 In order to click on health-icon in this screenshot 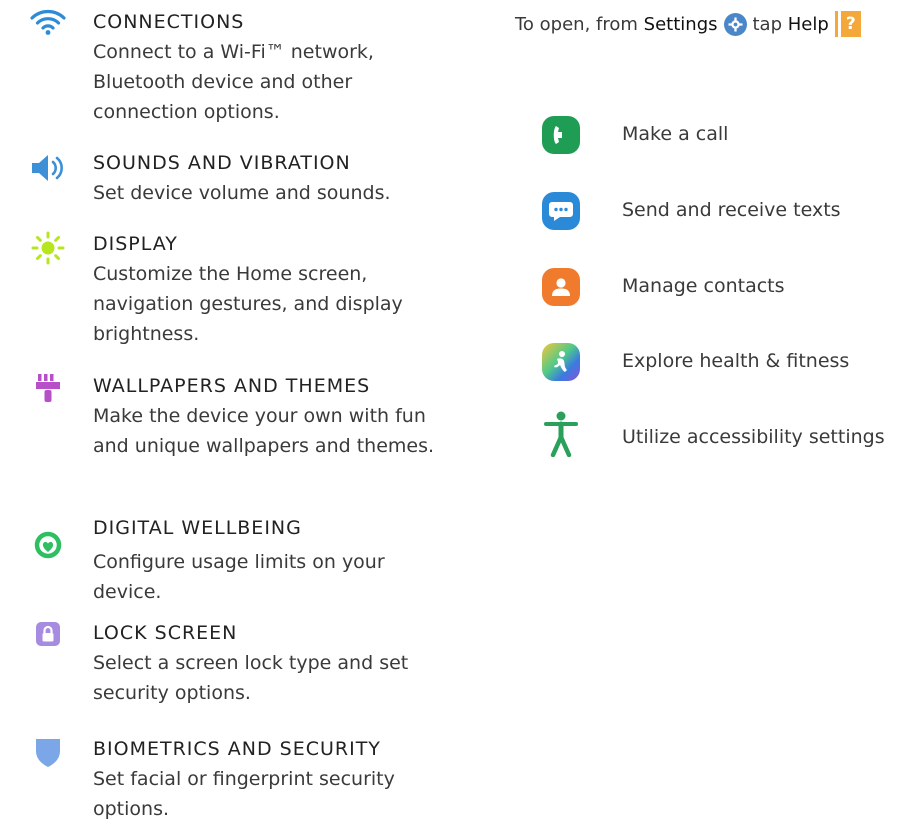, I will do `click(561, 362)`.